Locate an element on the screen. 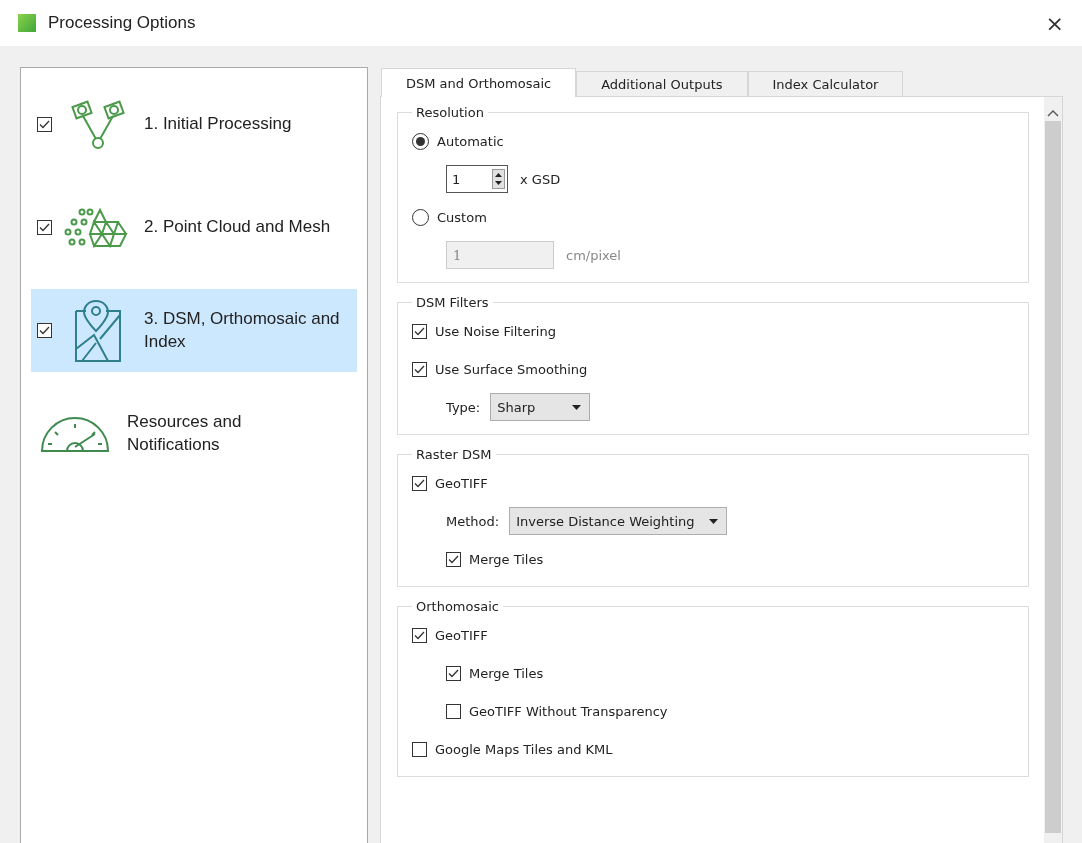 The width and height of the screenshot is (1082, 843). sidebar-item: 3. DSM, Orthomosaic and Index is located at coordinates (194, 330).